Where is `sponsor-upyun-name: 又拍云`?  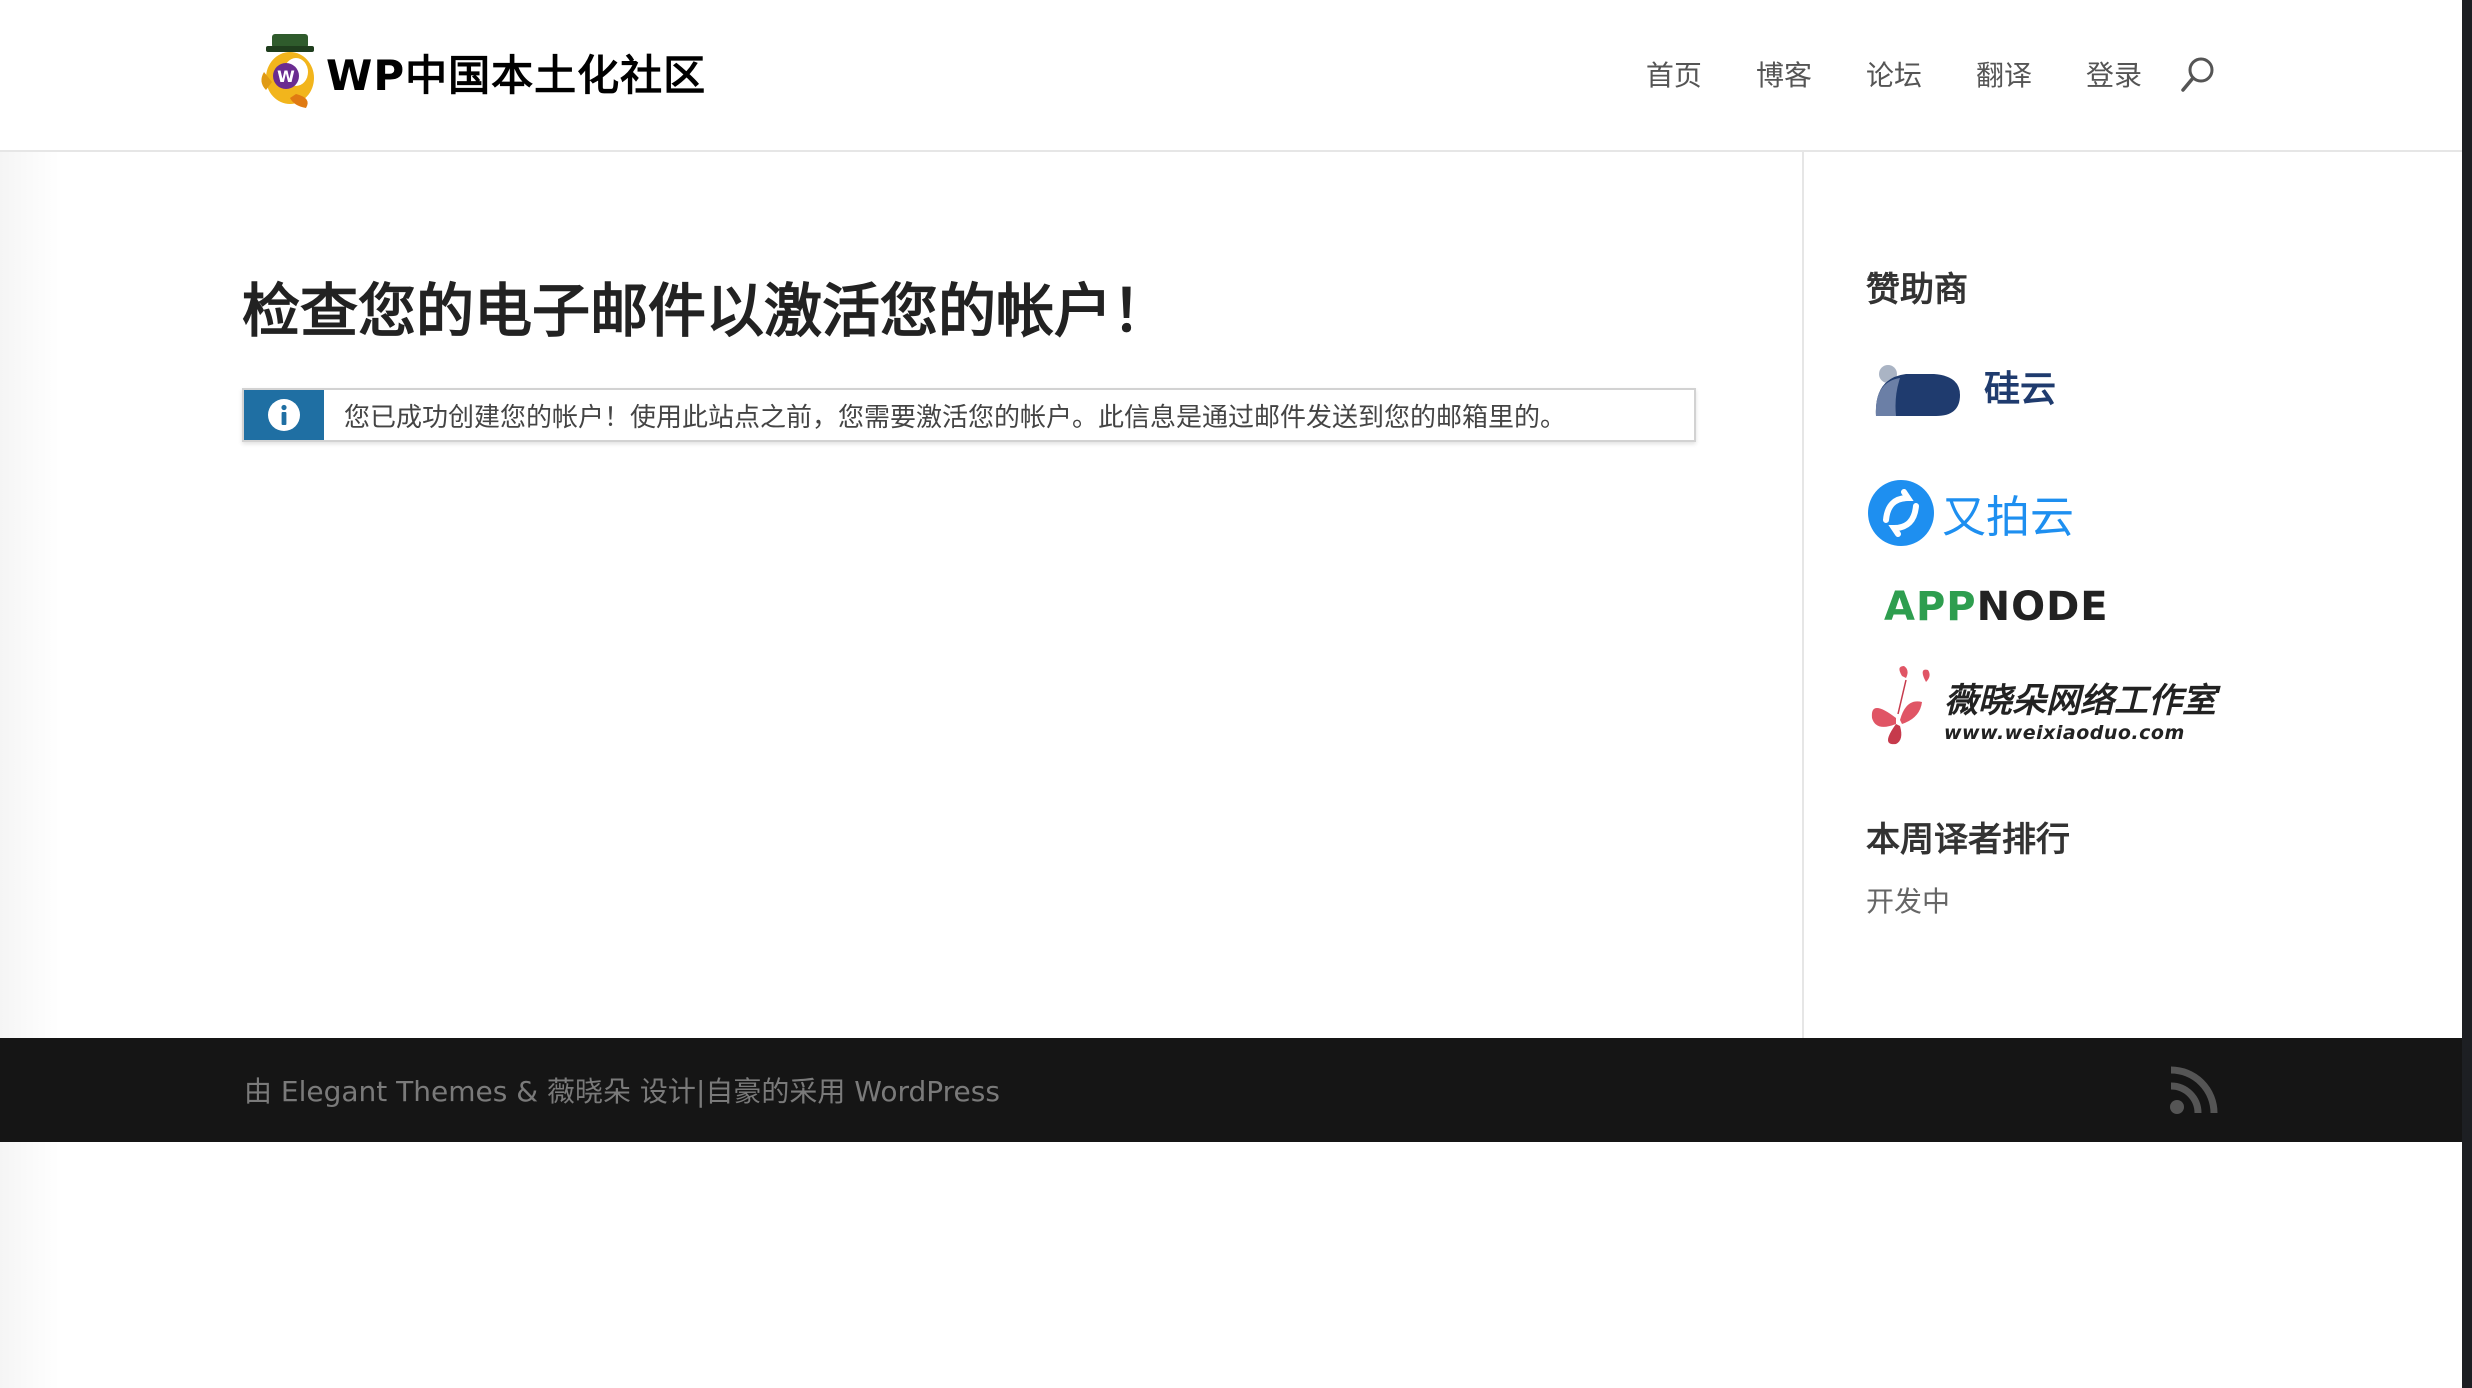
sponsor-upyun-name: 又拍云 is located at coordinates (2008, 517).